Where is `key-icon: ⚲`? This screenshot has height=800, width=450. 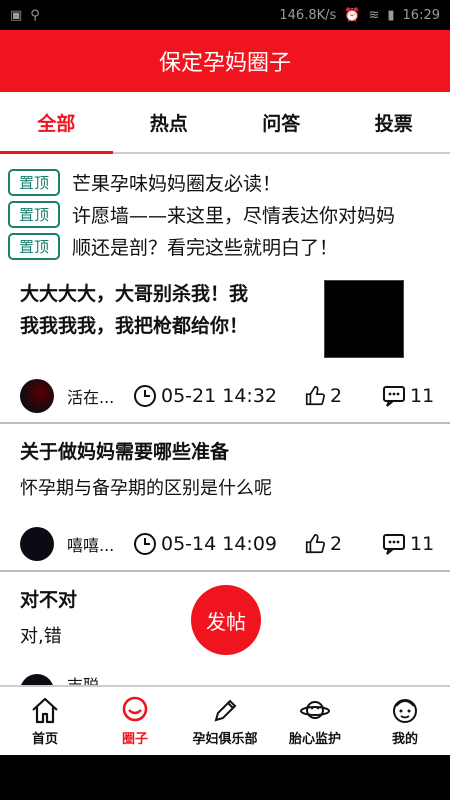
key-icon: ⚲ is located at coordinates (35, 15).